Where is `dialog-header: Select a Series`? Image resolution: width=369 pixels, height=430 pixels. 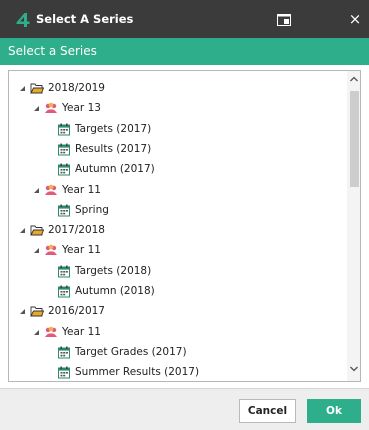 dialog-header: Select a Series is located at coordinates (184, 51).